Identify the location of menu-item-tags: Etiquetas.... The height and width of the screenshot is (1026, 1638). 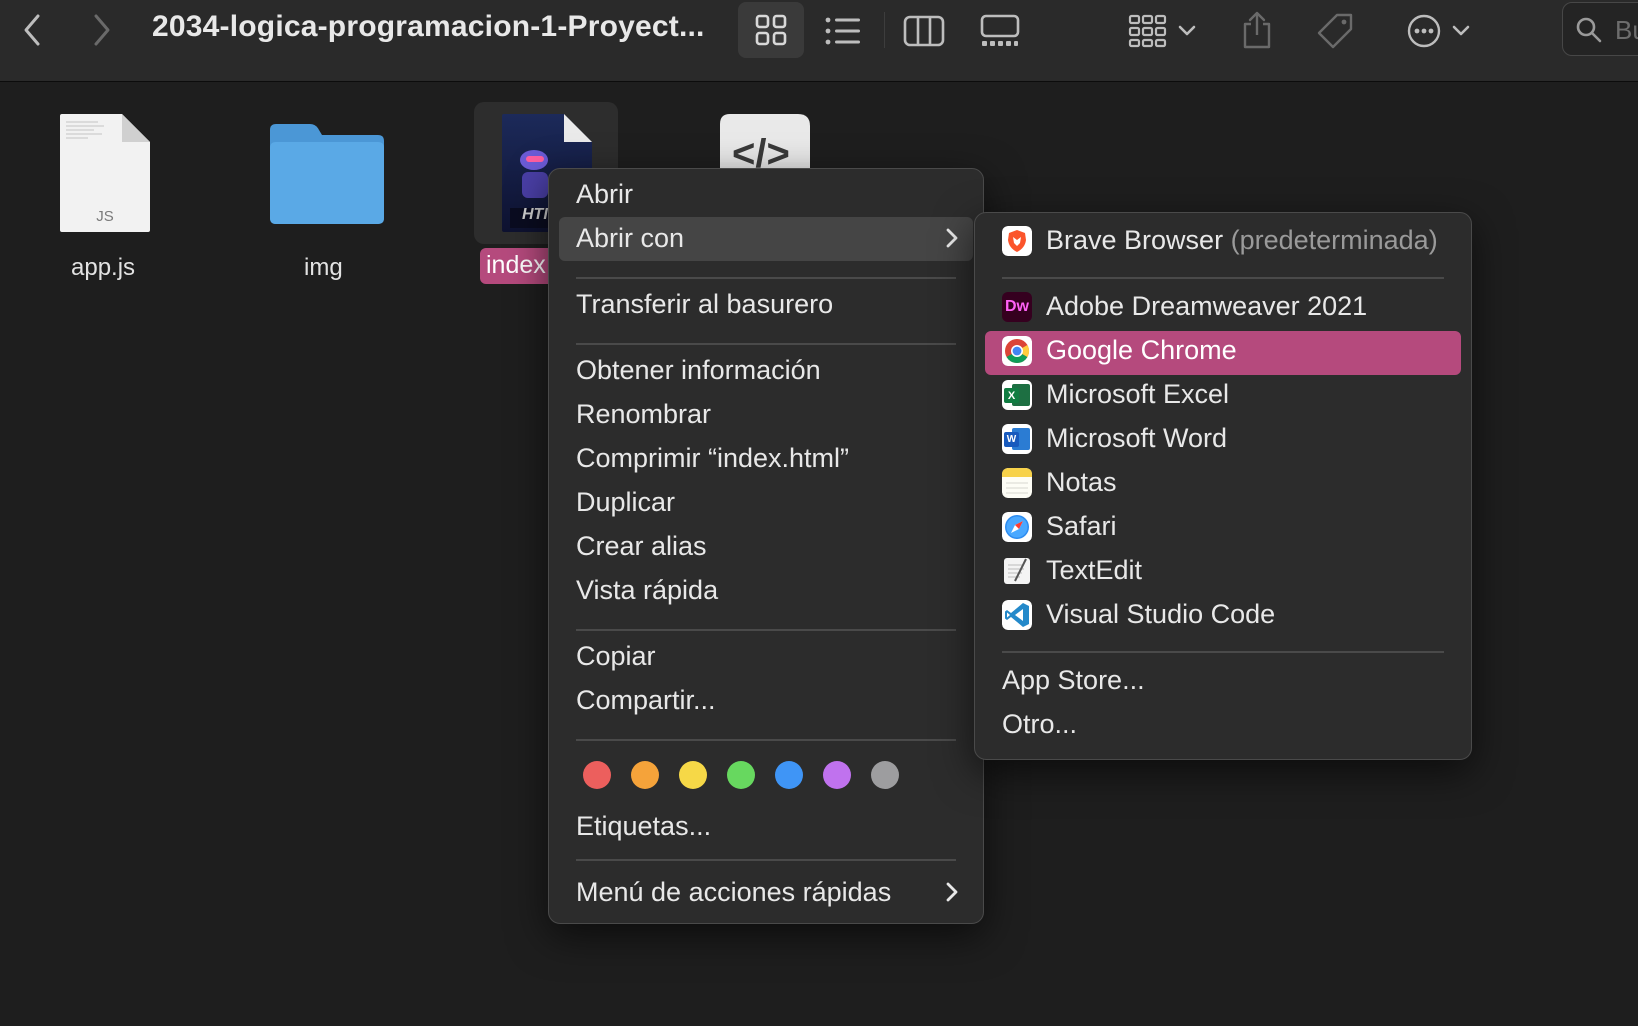
(766, 827).